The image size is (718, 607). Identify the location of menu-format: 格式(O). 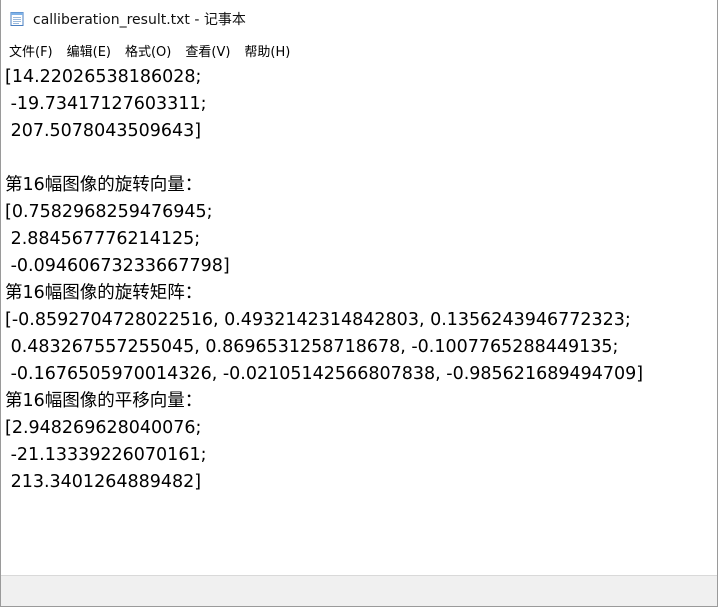
(148, 50).